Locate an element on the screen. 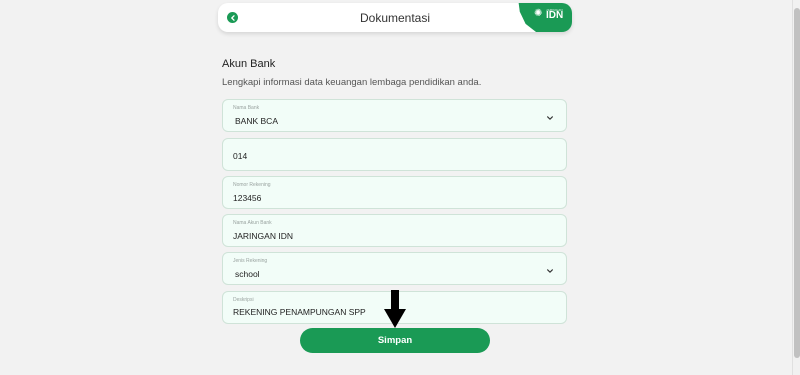 The width and height of the screenshot is (800, 375). page-title: Dokumentasi is located at coordinates (395, 18).